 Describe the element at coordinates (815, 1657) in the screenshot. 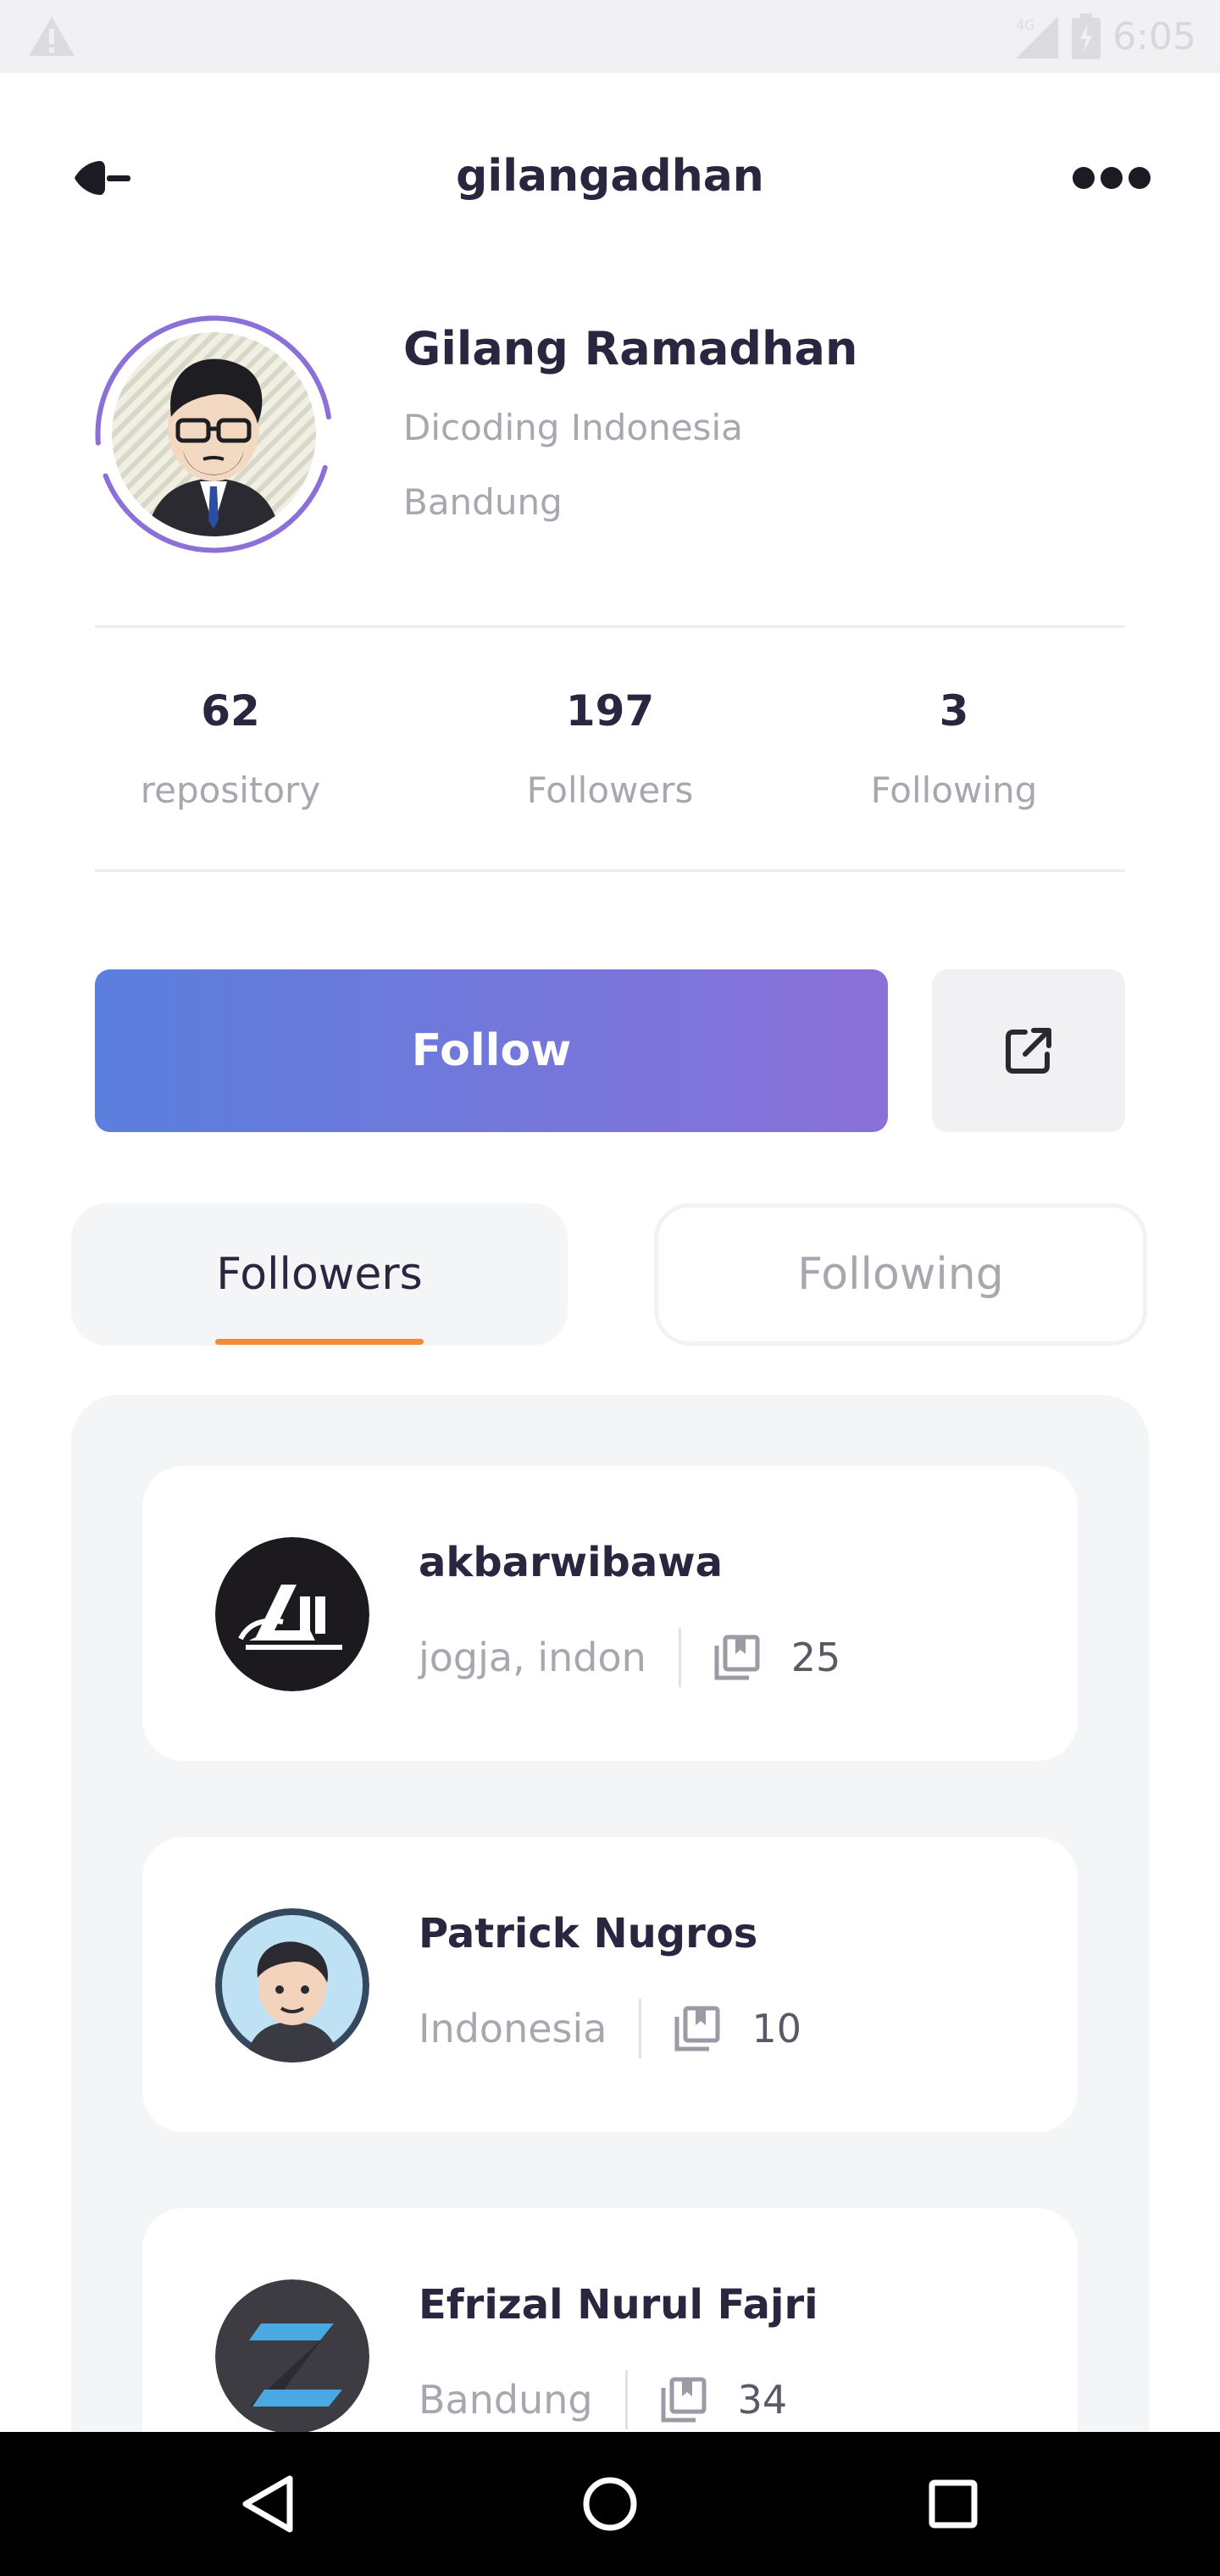

I see `follower-repo-count: 25` at that location.